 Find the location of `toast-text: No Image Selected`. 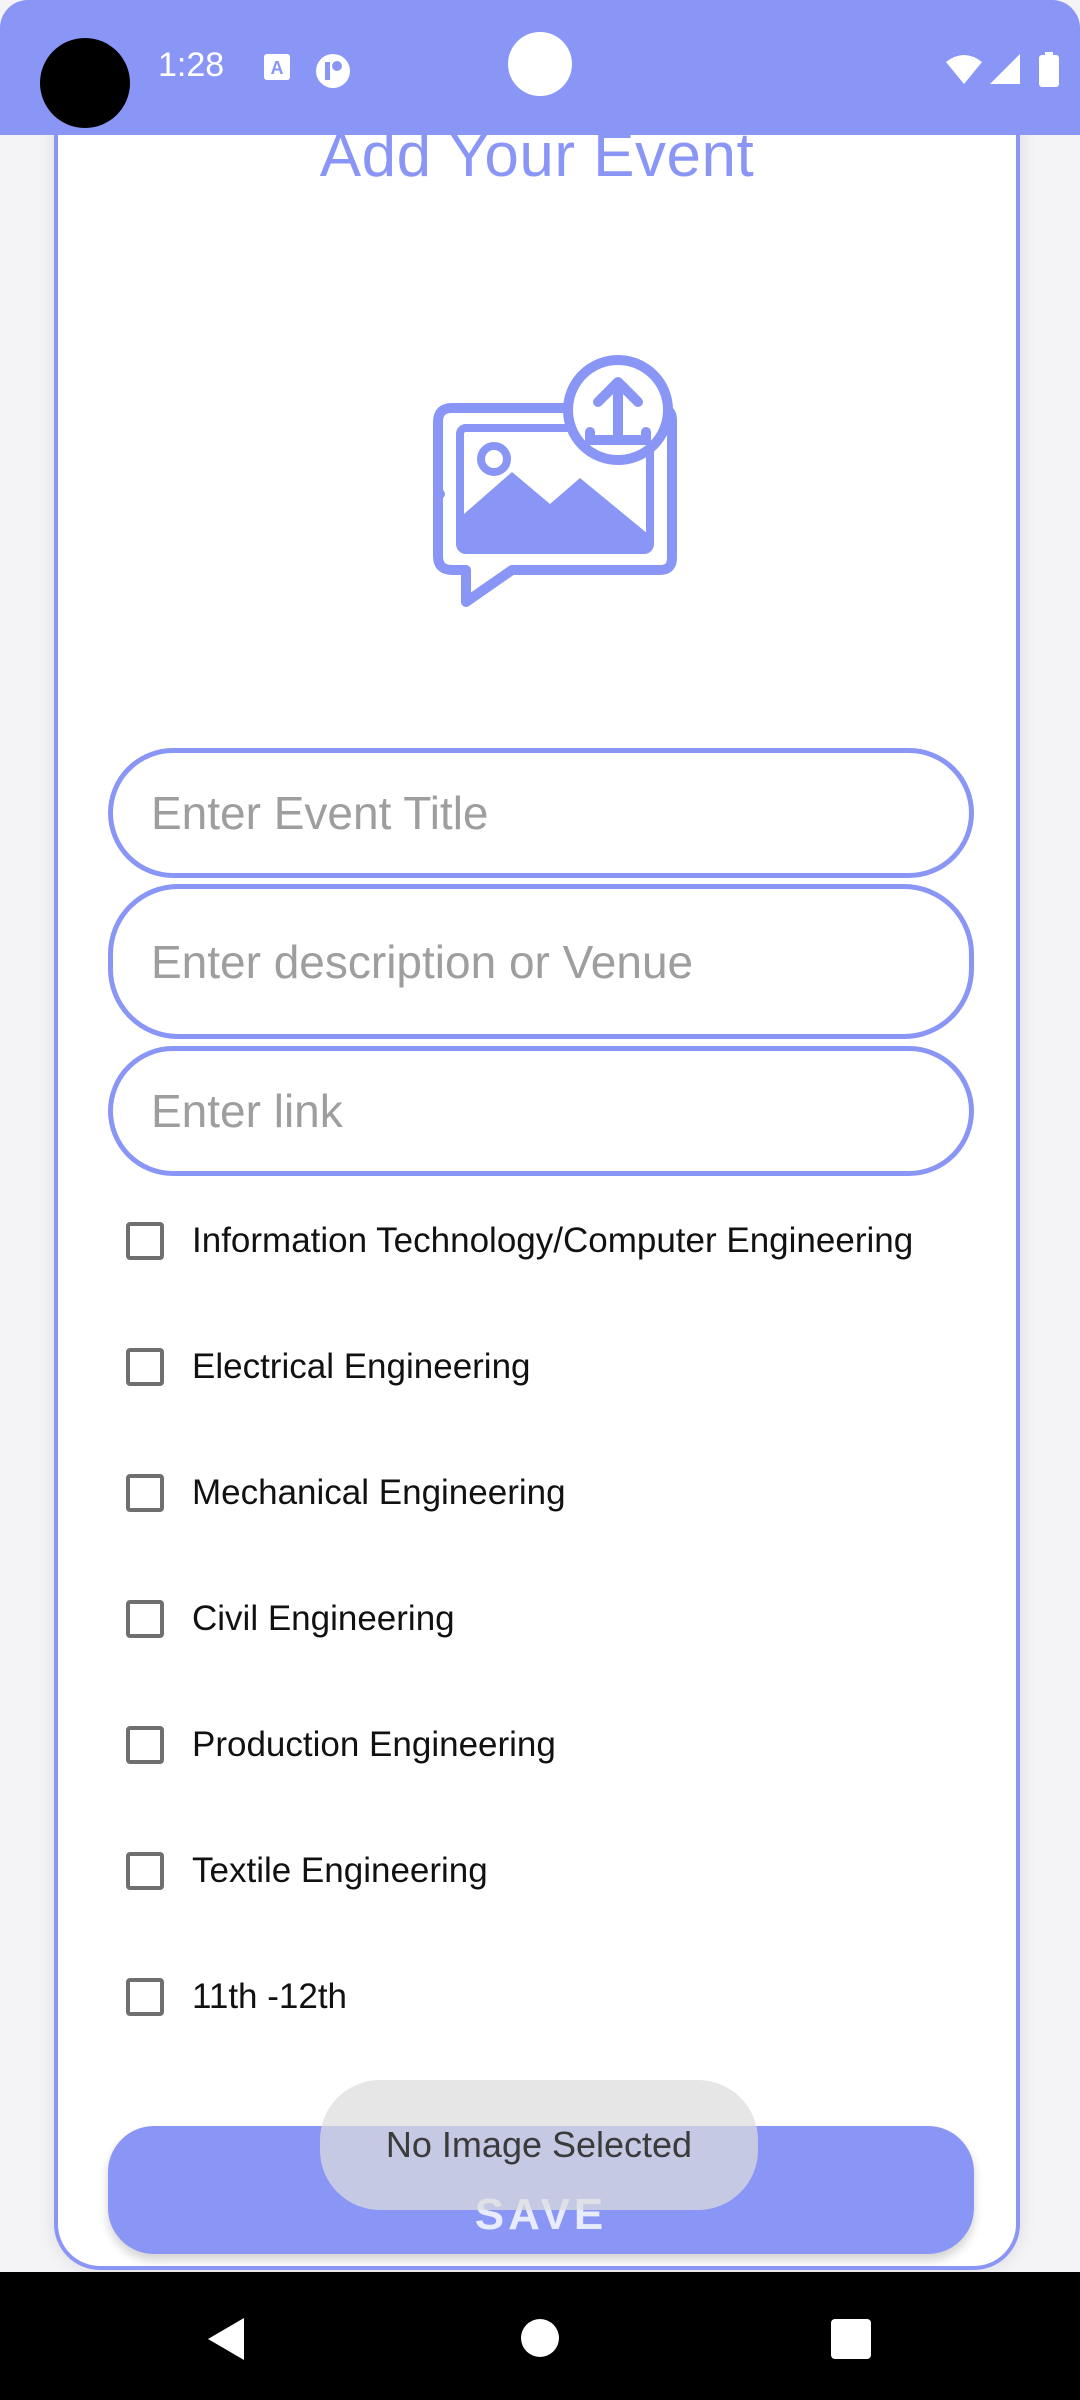

toast-text: No Image Selected is located at coordinates (539, 2144).